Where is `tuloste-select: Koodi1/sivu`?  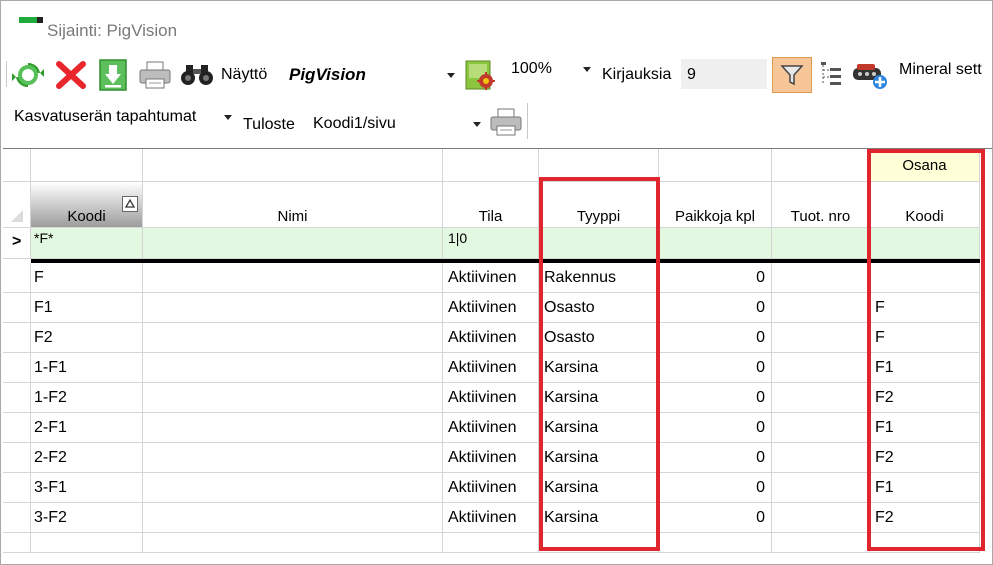 tuloste-select: Koodi1/sivu is located at coordinates (397, 124).